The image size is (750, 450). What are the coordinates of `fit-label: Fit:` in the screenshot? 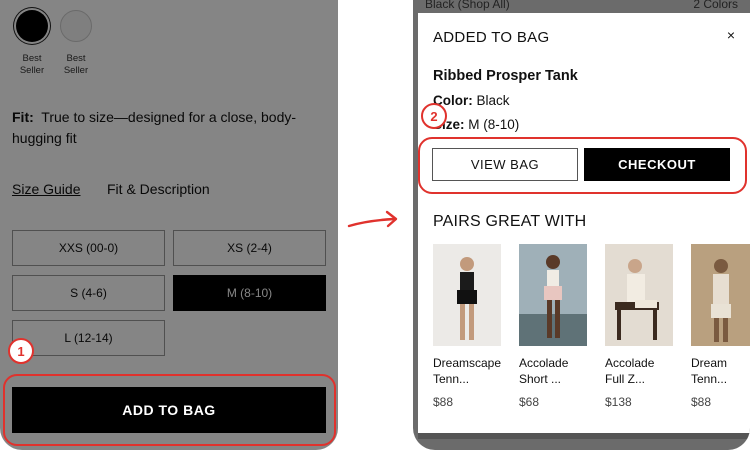 It's located at (23, 117).